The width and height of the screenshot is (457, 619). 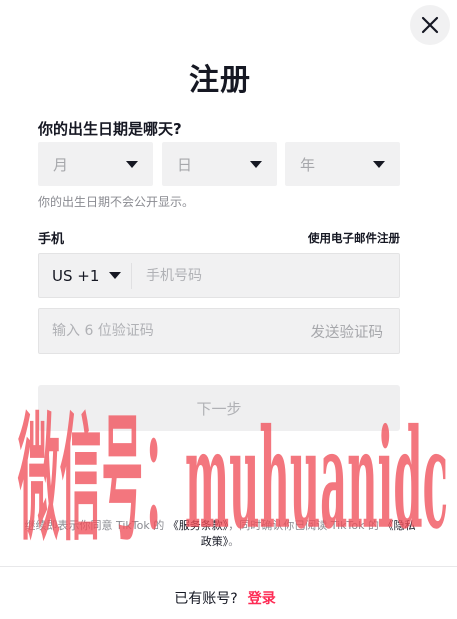 I want to click on terms-middle: ，同时确认你已阅读 TikTok 的, so click(x=305, y=525).